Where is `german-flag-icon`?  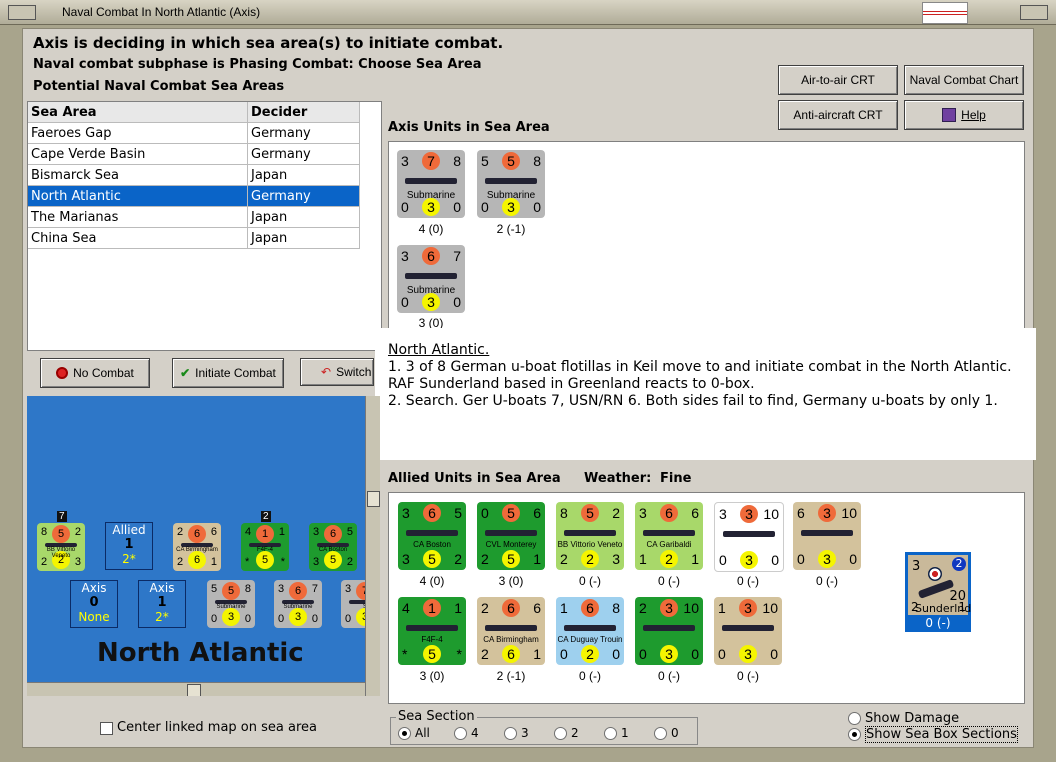
german-flag-icon is located at coordinates (945, 13).